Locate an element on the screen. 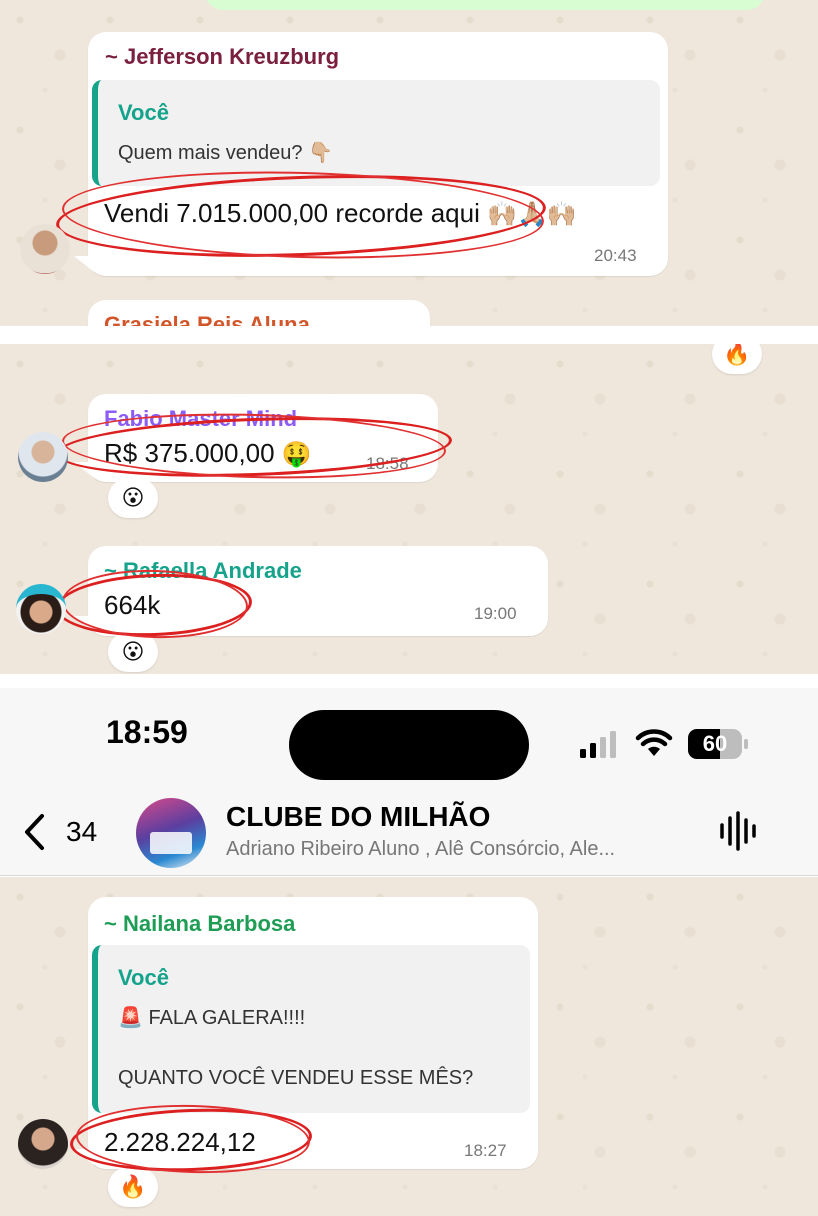 This screenshot has height=1216, width=818. avatar-nailana is located at coordinates (43, 1144).